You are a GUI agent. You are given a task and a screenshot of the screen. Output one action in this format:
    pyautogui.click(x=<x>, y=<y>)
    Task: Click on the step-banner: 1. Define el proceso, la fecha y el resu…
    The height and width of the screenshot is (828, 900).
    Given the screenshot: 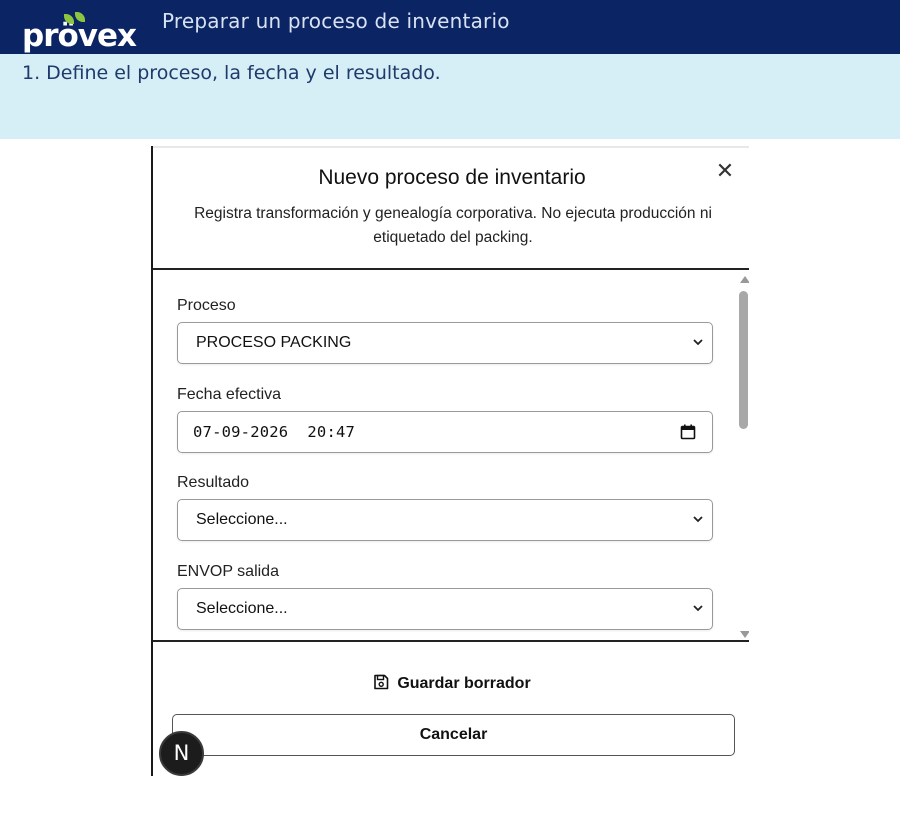 What is the action you would take?
    pyautogui.click(x=450, y=96)
    